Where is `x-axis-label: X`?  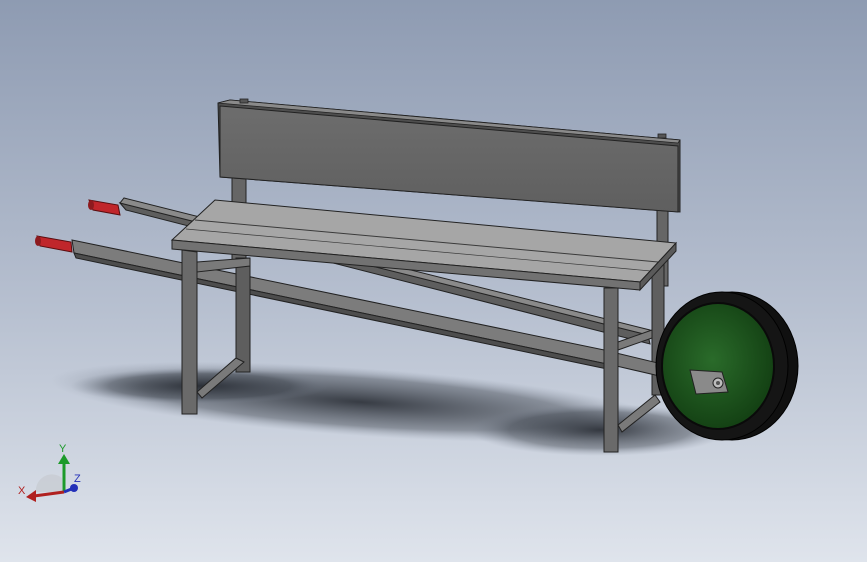
x-axis-label: X is located at coordinates (22, 491).